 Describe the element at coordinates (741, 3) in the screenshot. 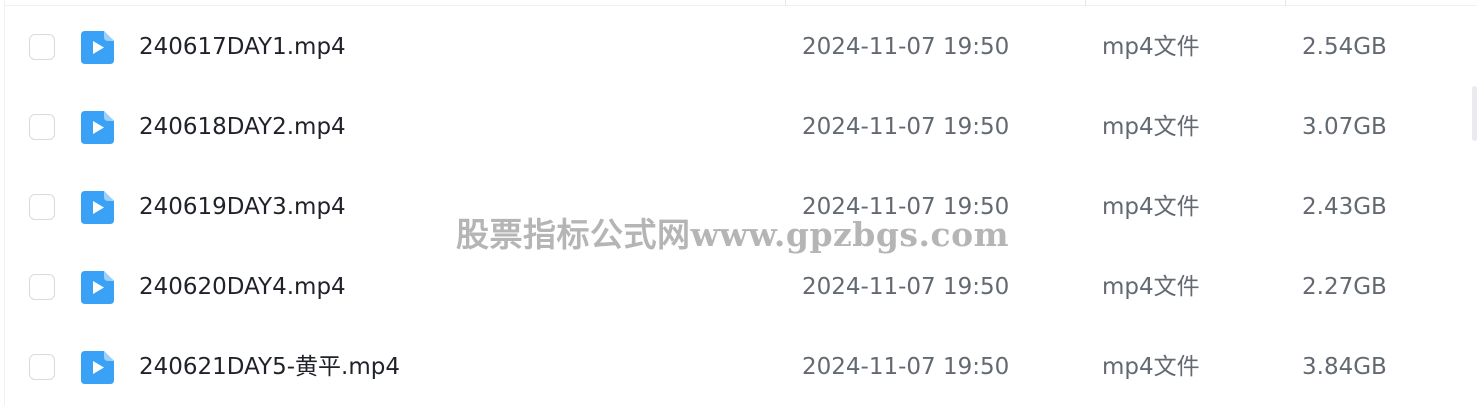

I see `column-header-strip` at that location.